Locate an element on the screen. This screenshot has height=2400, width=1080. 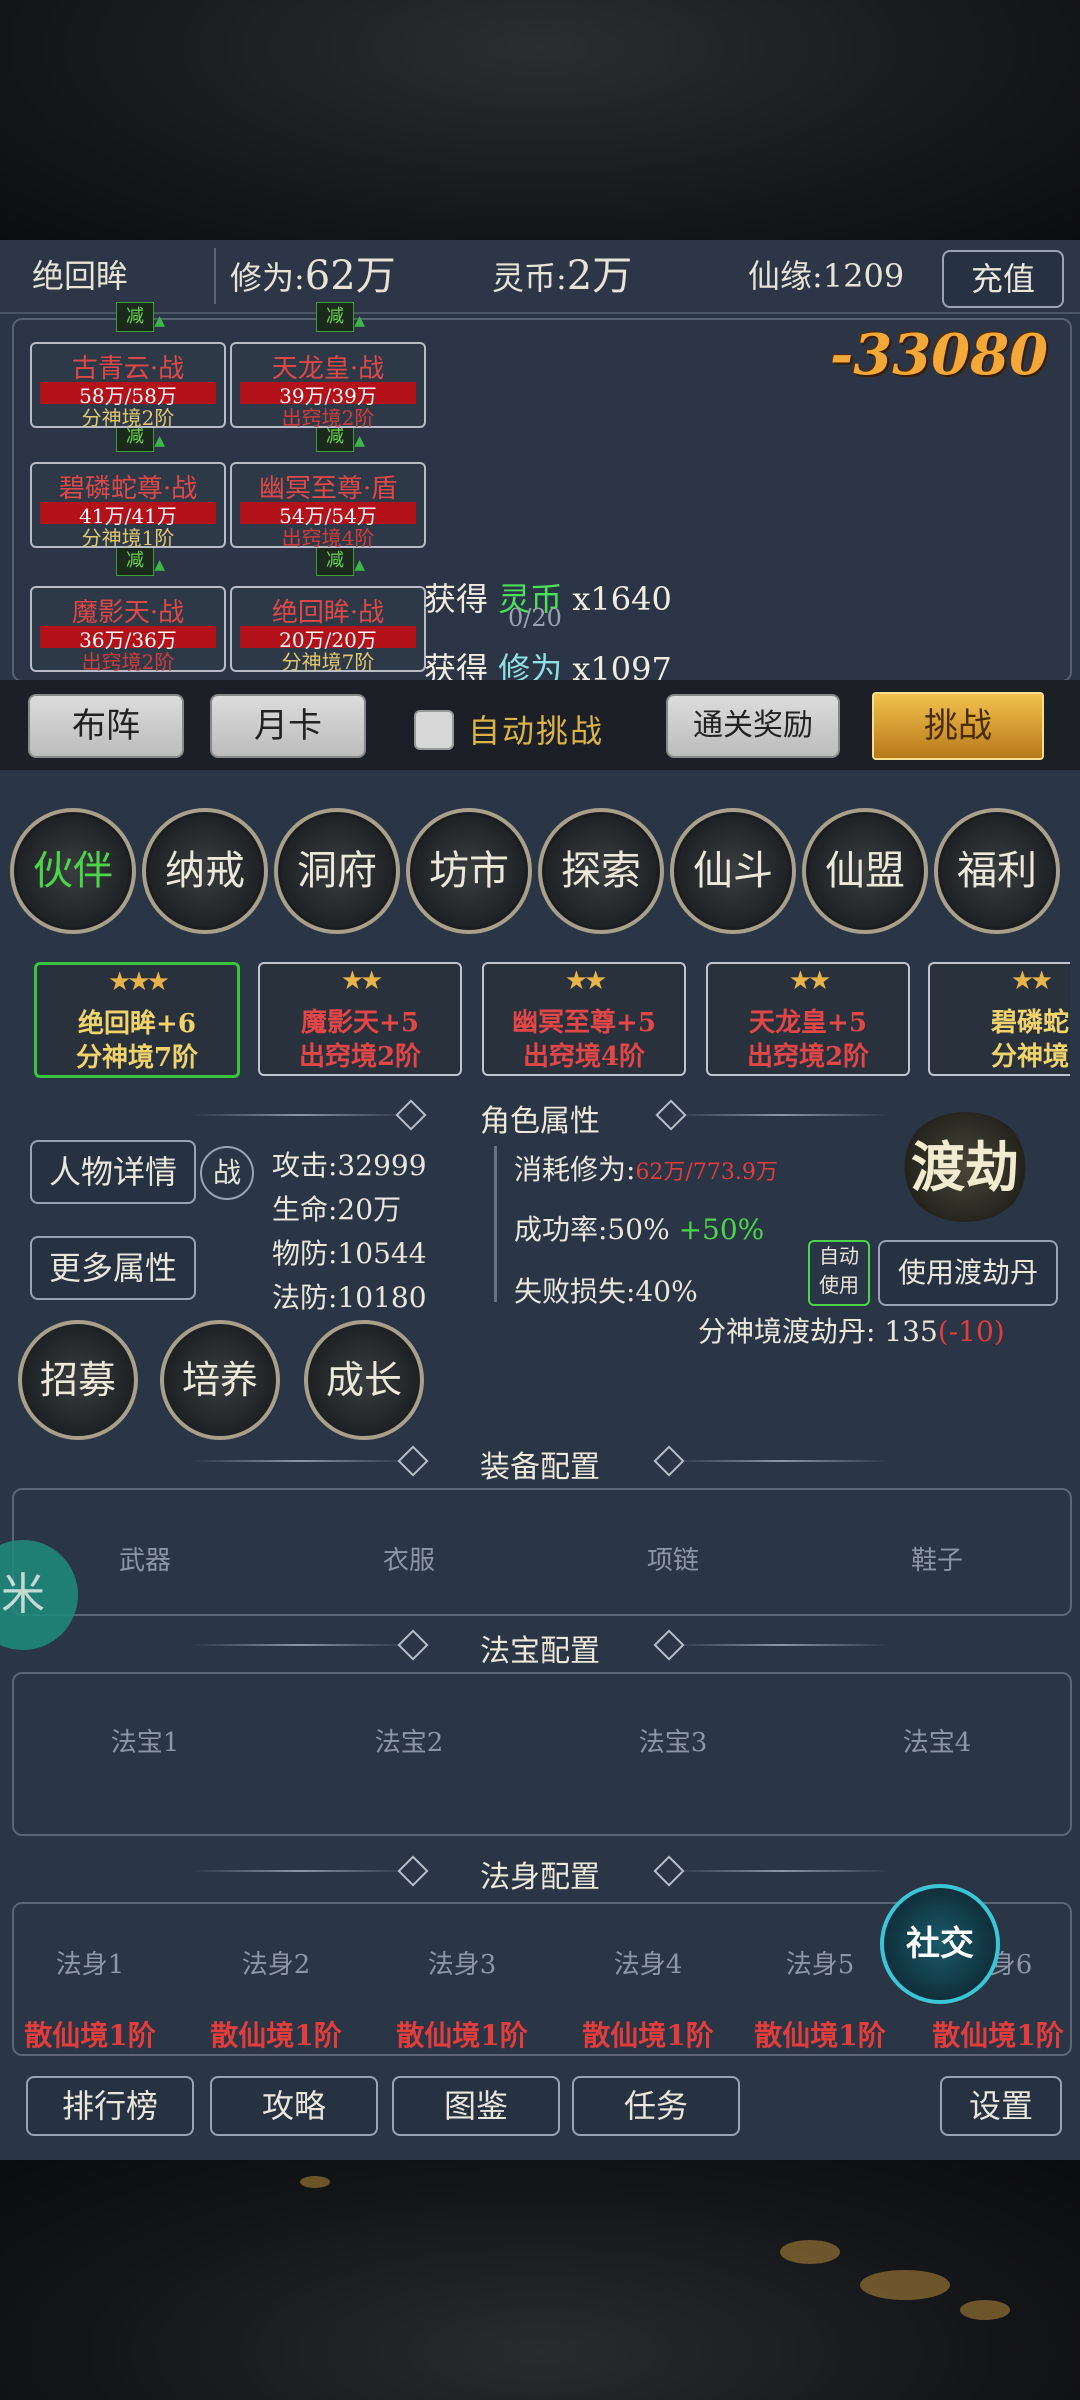
clothing-slot: 衣服 is located at coordinates (409, 1558).